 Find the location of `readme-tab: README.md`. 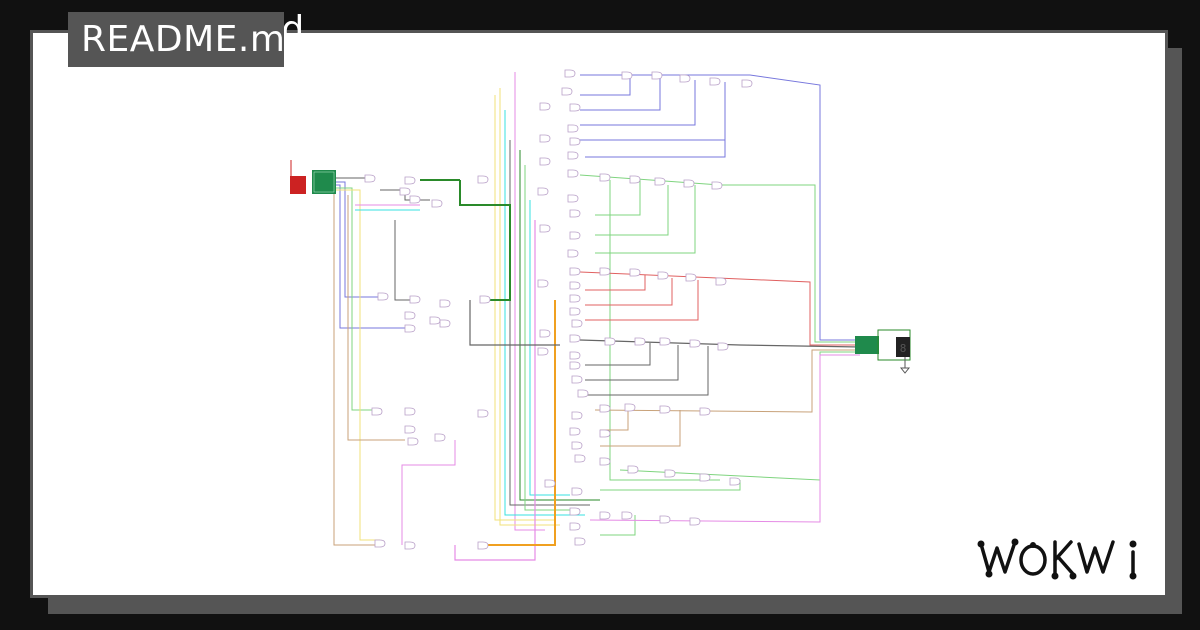

readme-tab: README.md is located at coordinates (176, 39).